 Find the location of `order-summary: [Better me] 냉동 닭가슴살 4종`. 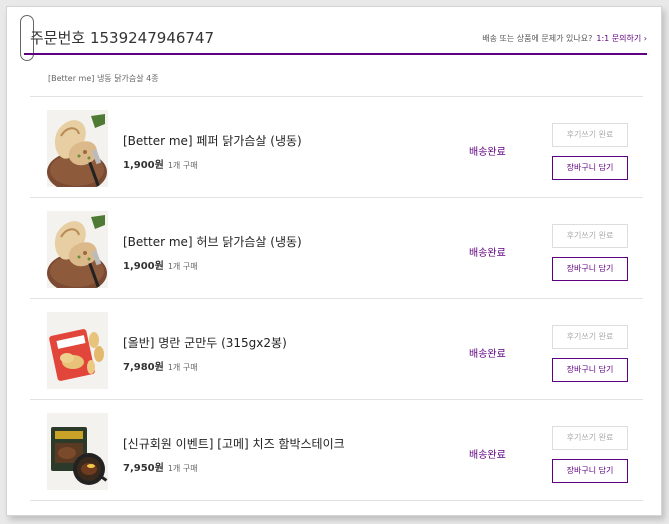

order-summary: [Better me] 냉동 닭가슴살 4종 is located at coordinates (103, 78).